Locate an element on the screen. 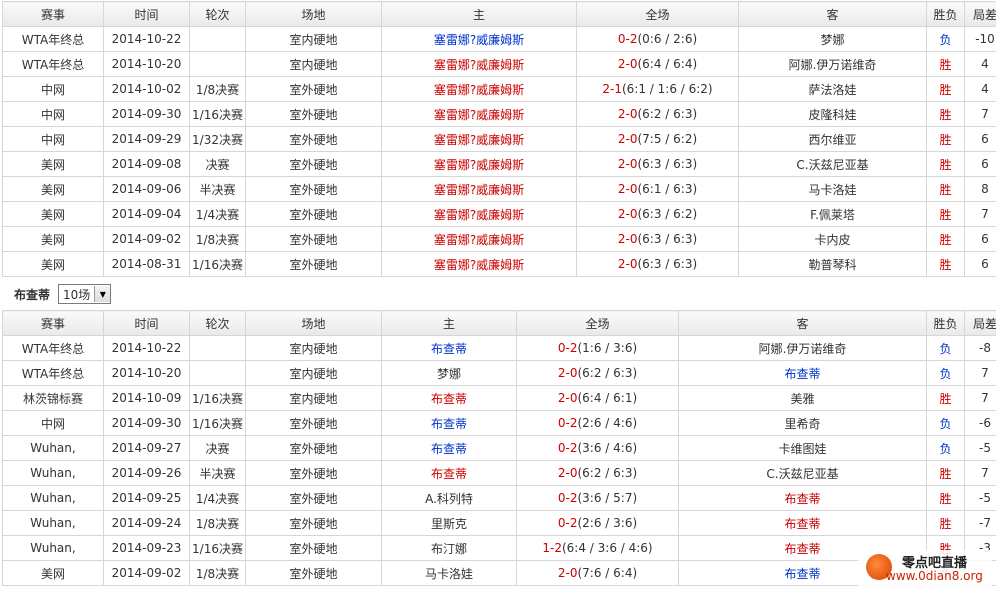  away-player-link: F.佩莱塔 is located at coordinates (832, 214).